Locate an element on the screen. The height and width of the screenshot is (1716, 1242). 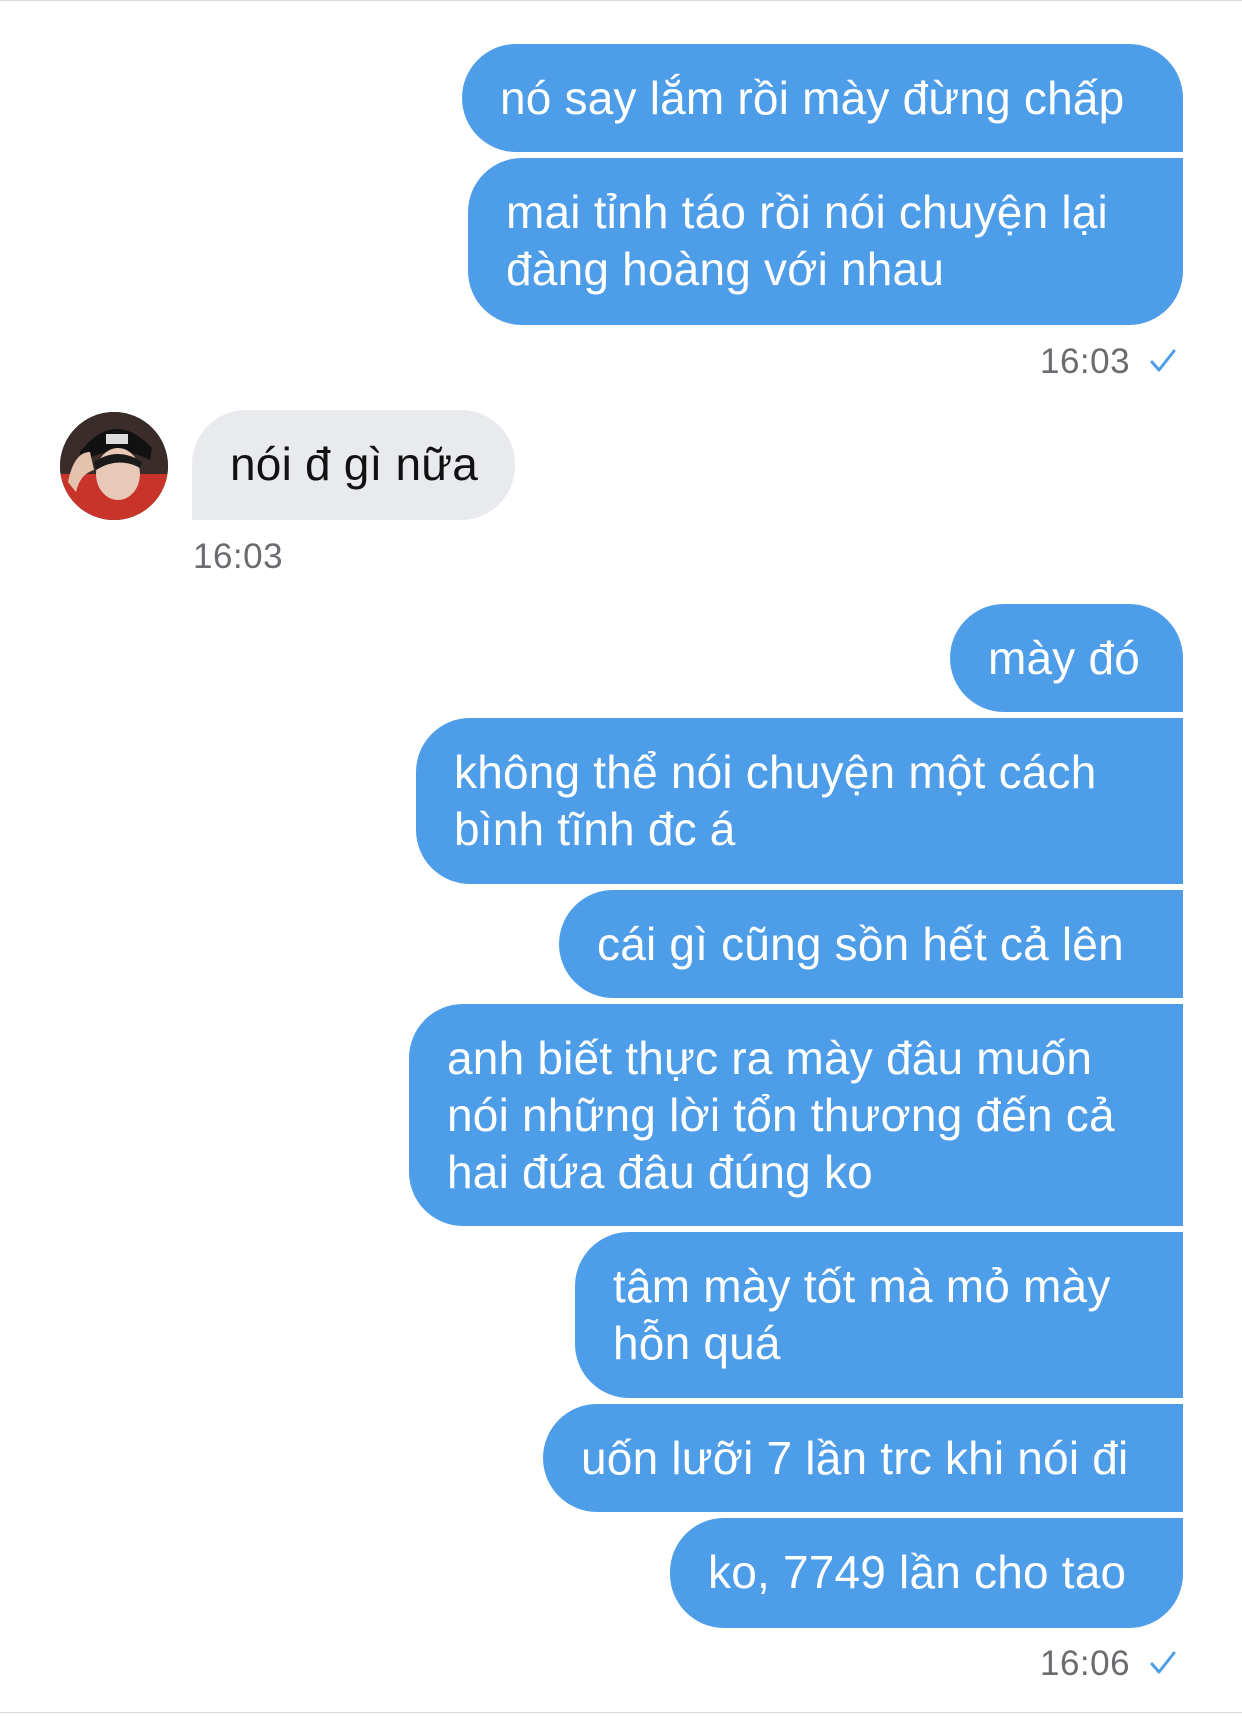
message-text-line: nói những lời tổn thương đến cả is located at coordinates (781, 1115).